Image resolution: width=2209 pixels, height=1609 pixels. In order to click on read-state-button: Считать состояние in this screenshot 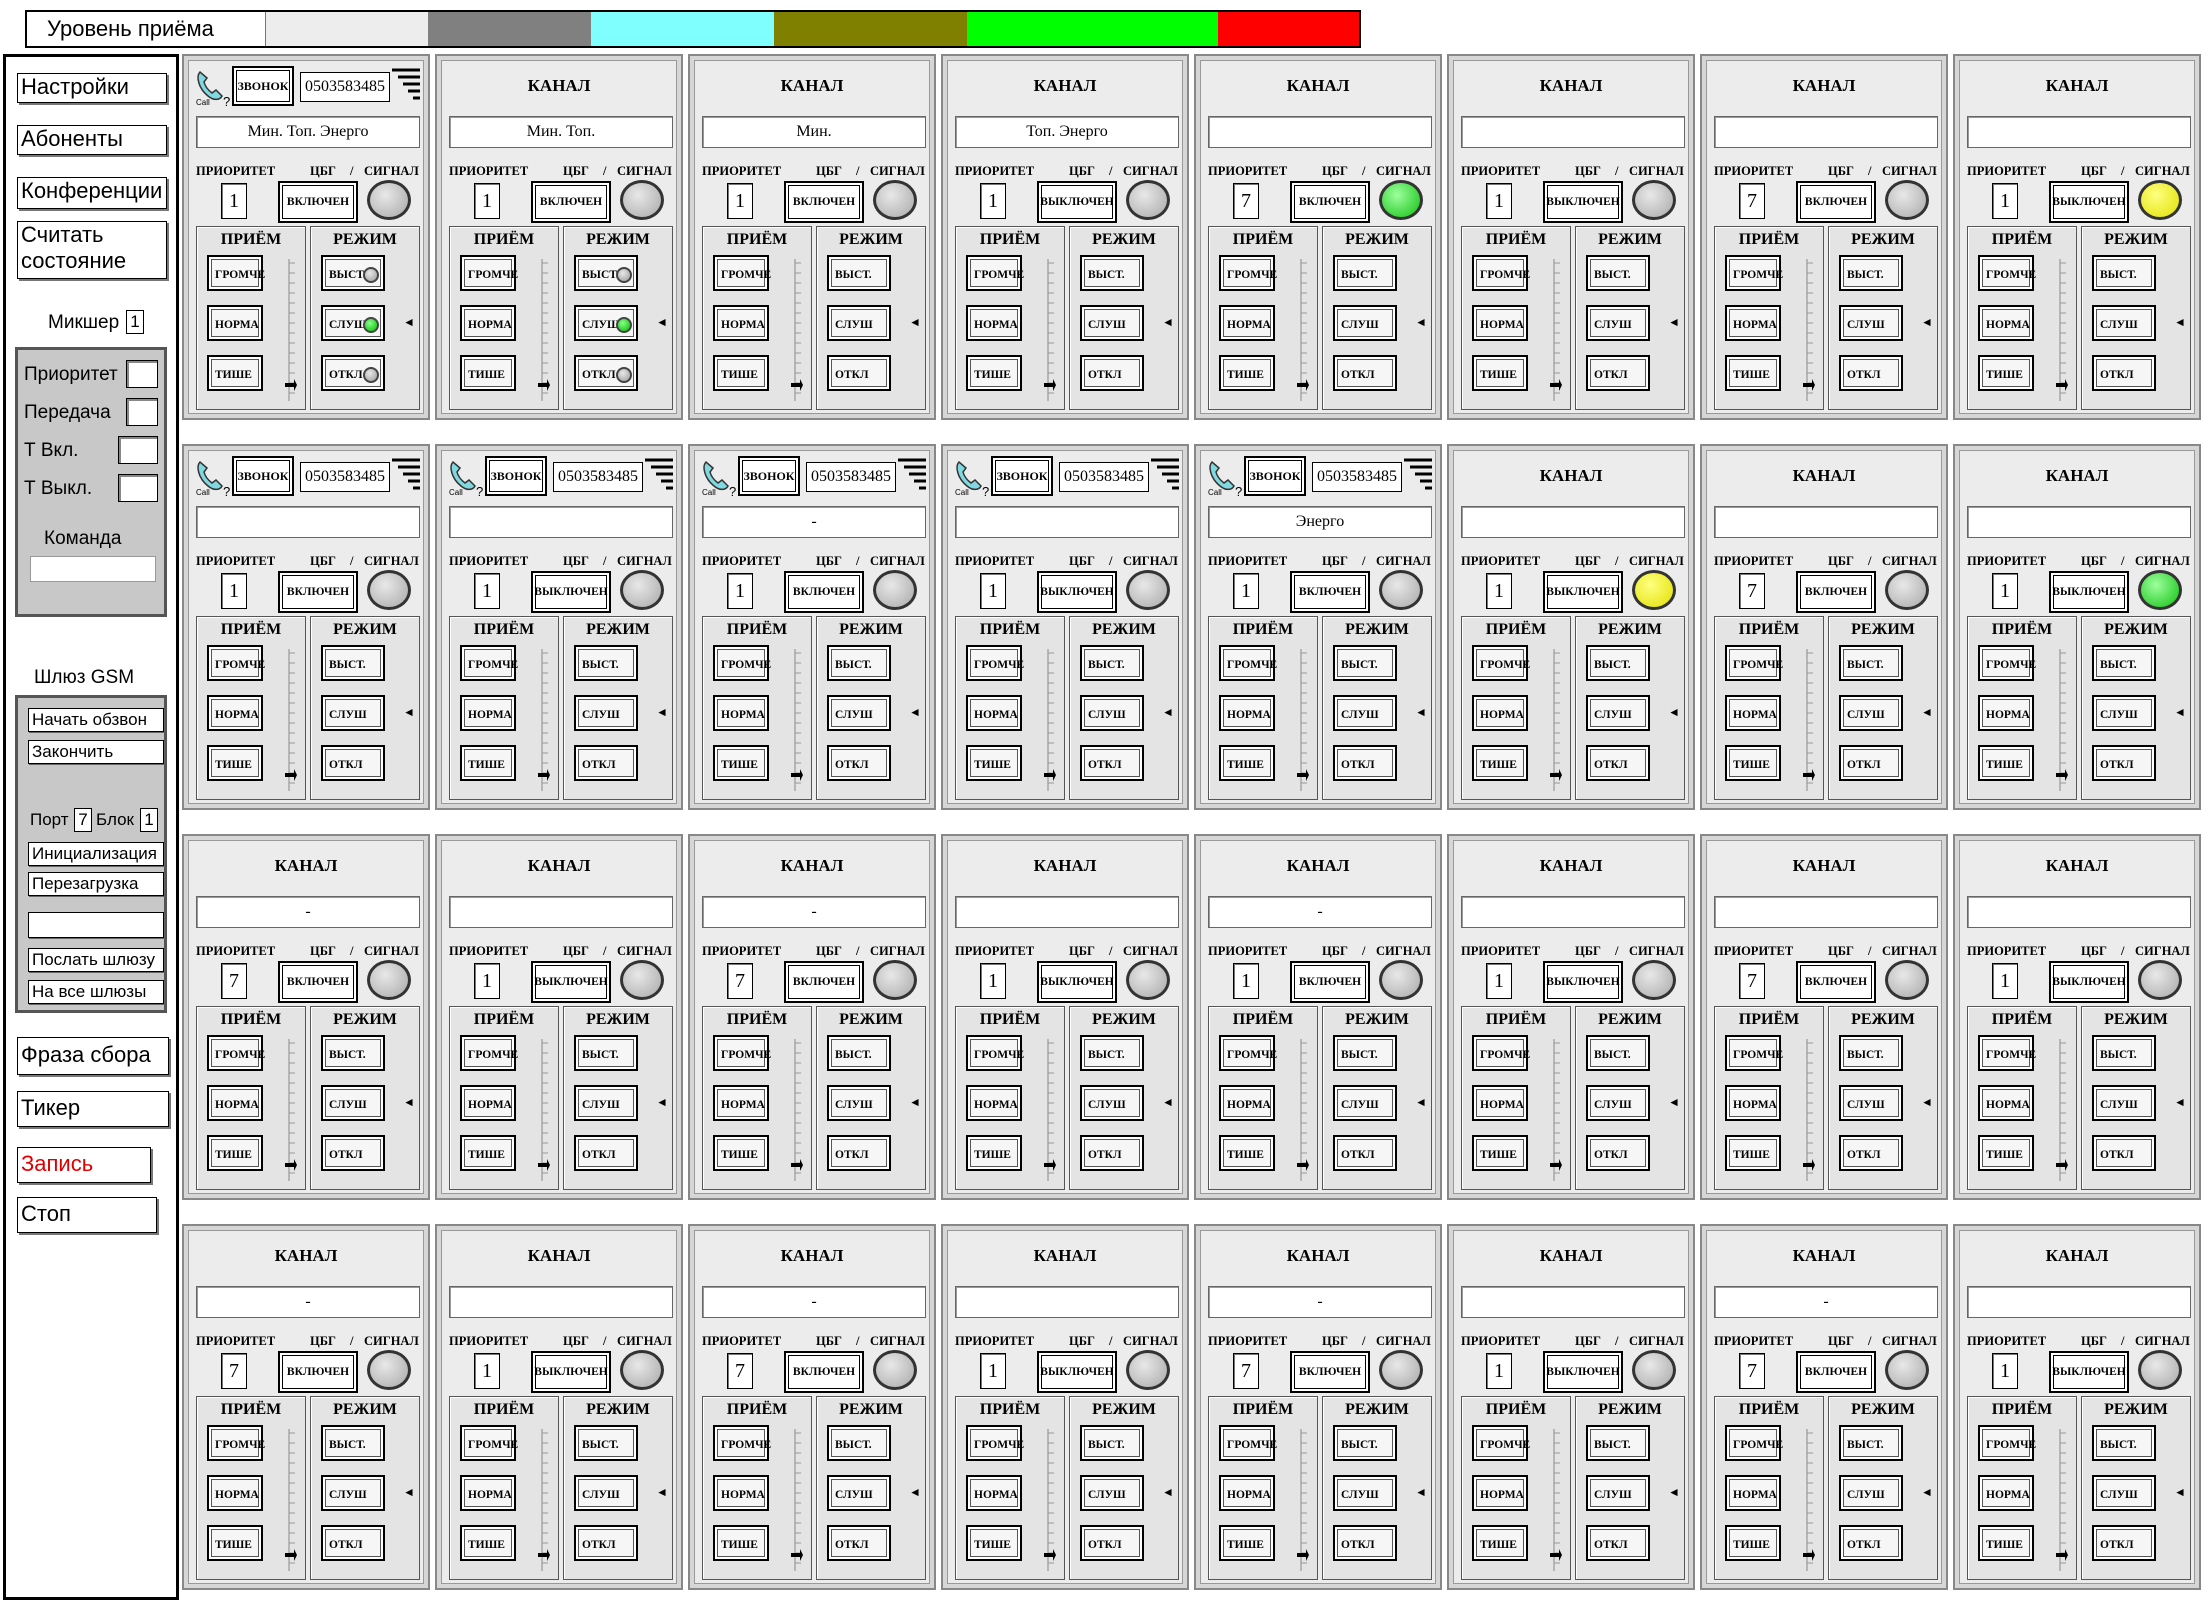, I will do `click(92, 250)`.